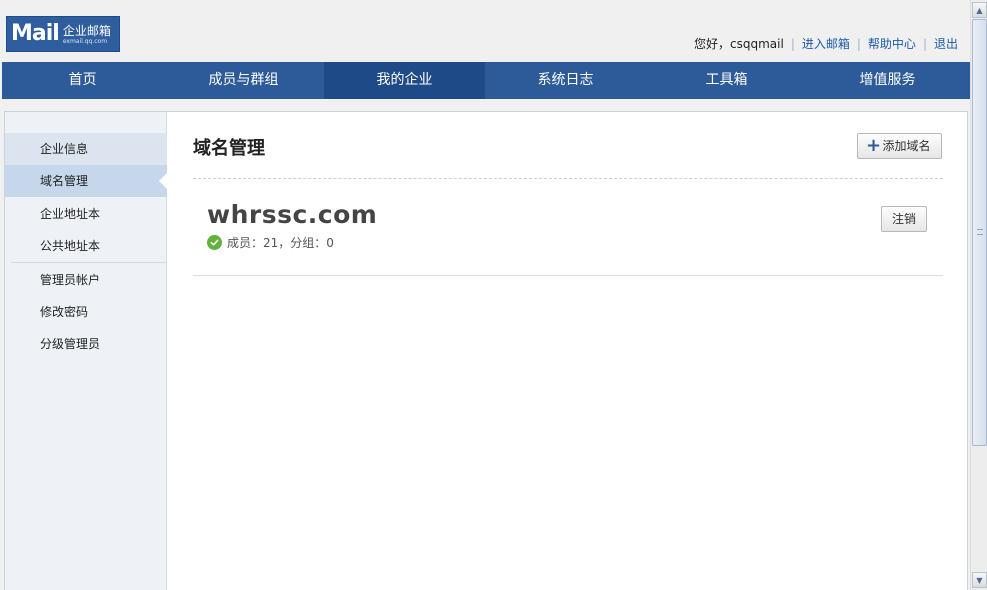  I want to click on nav-tab-value-added: 增值服务, so click(887, 80).